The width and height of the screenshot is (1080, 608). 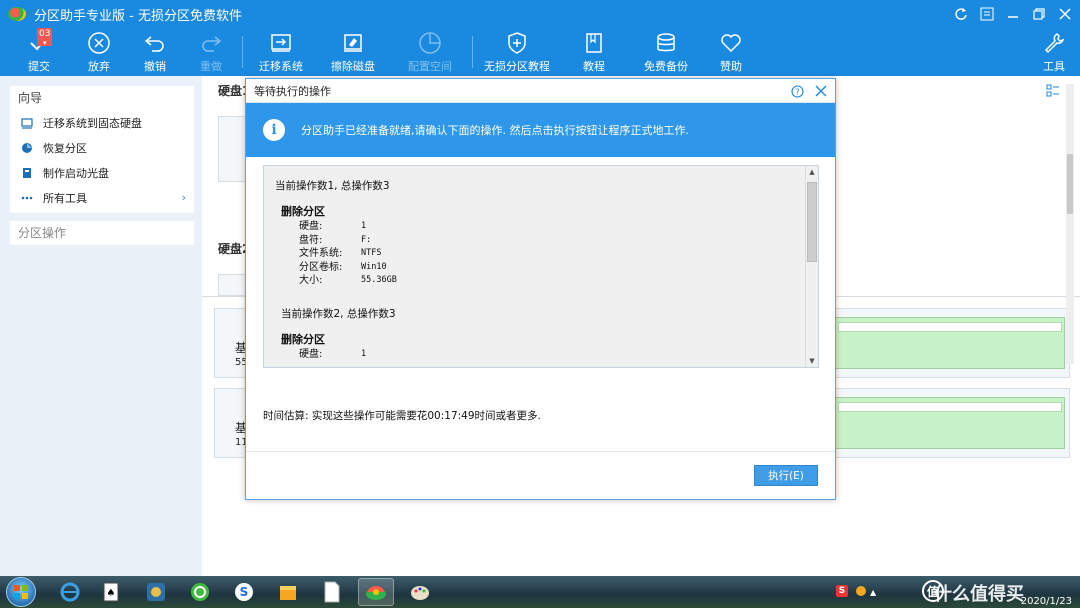 What do you see at coordinates (343, 267) in the screenshot?
I see `op1-field-volume-label: 分区卷标: Win10` at bounding box center [343, 267].